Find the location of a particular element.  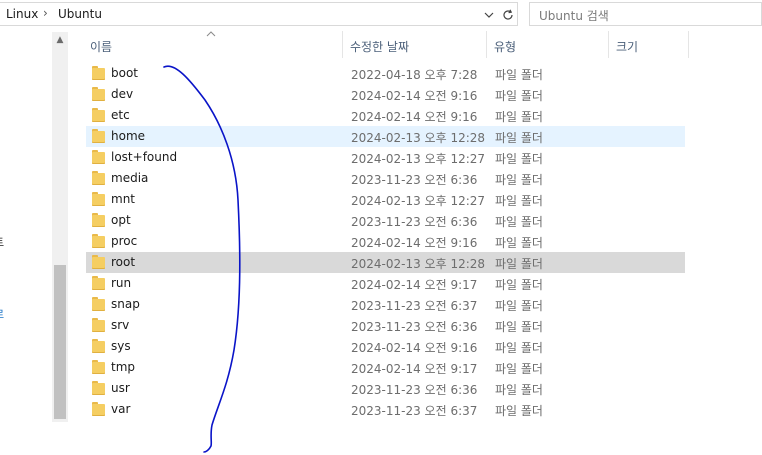

file-name: mnt is located at coordinates (123, 199).